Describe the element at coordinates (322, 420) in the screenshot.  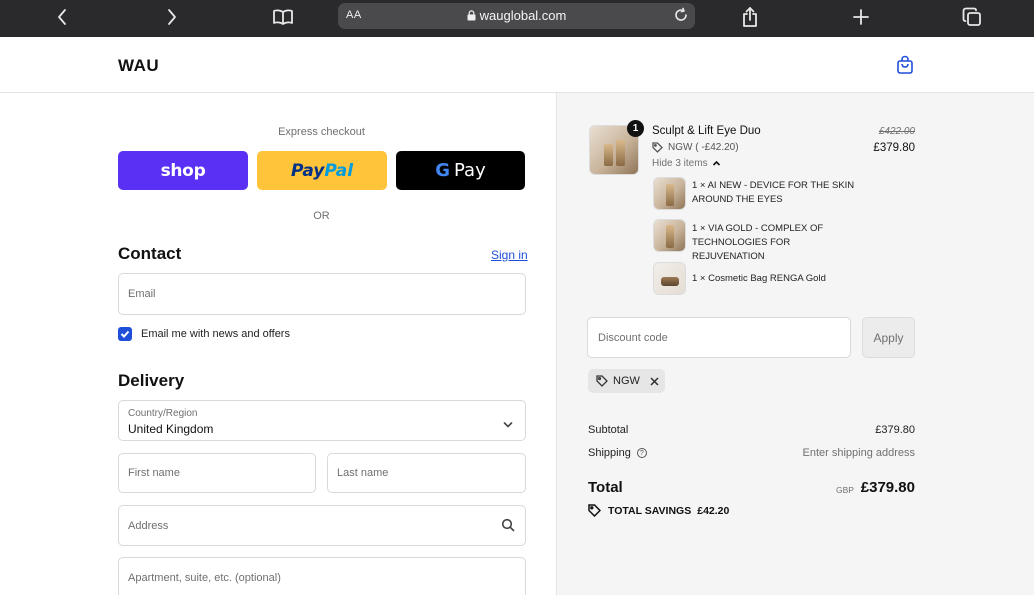
I see `country-select: Country/Region United Kingdom` at that location.